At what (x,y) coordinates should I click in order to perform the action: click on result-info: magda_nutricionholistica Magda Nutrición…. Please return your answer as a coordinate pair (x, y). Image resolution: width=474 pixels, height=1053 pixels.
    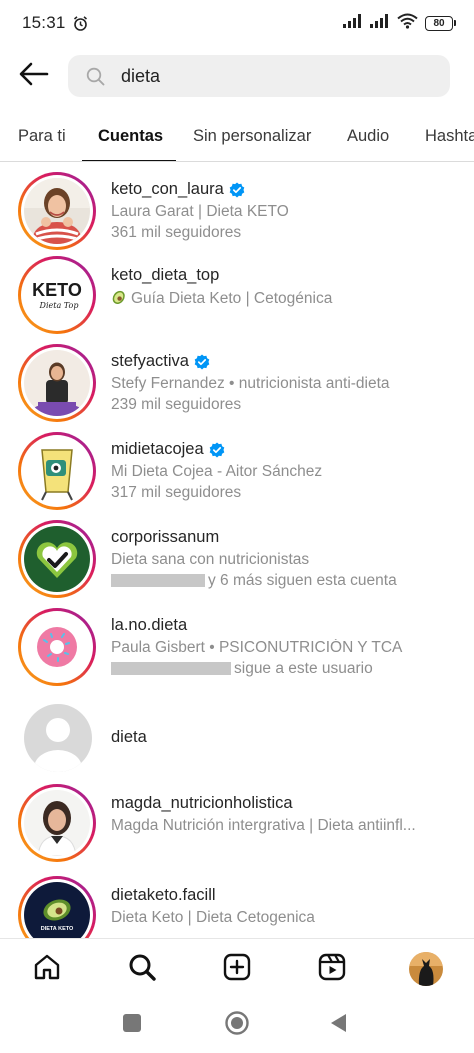
    Looking at the image, I should click on (284, 814).